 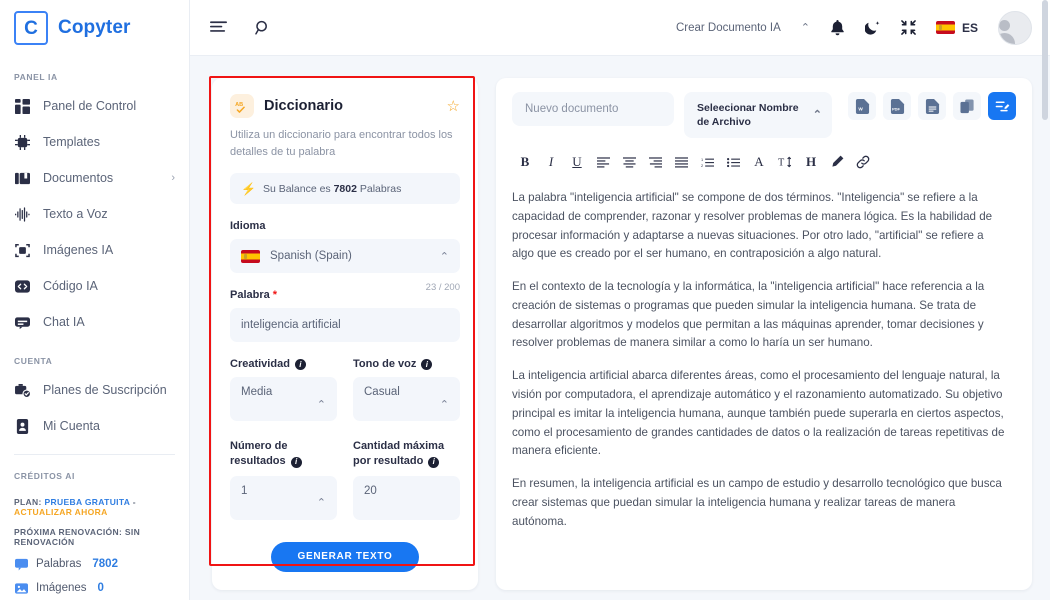 What do you see at coordinates (283, 497) in the screenshot?
I see `results-select: 1 ⌃` at bounding box center [283, 497].